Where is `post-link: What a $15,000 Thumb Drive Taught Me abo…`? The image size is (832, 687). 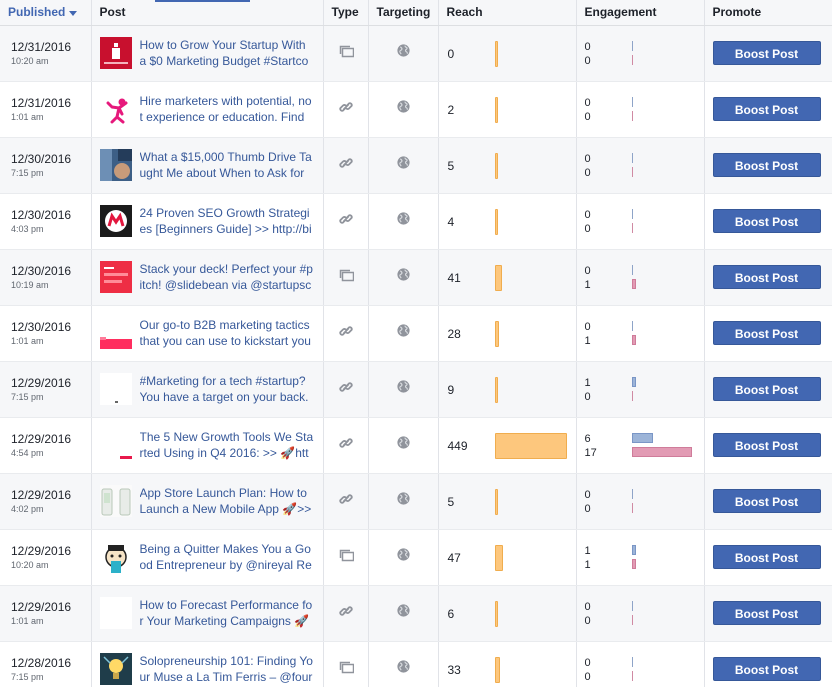 post-link: What a $15,000 Thumb Drive Taught Me abo… is located at coordinates (227, 165).